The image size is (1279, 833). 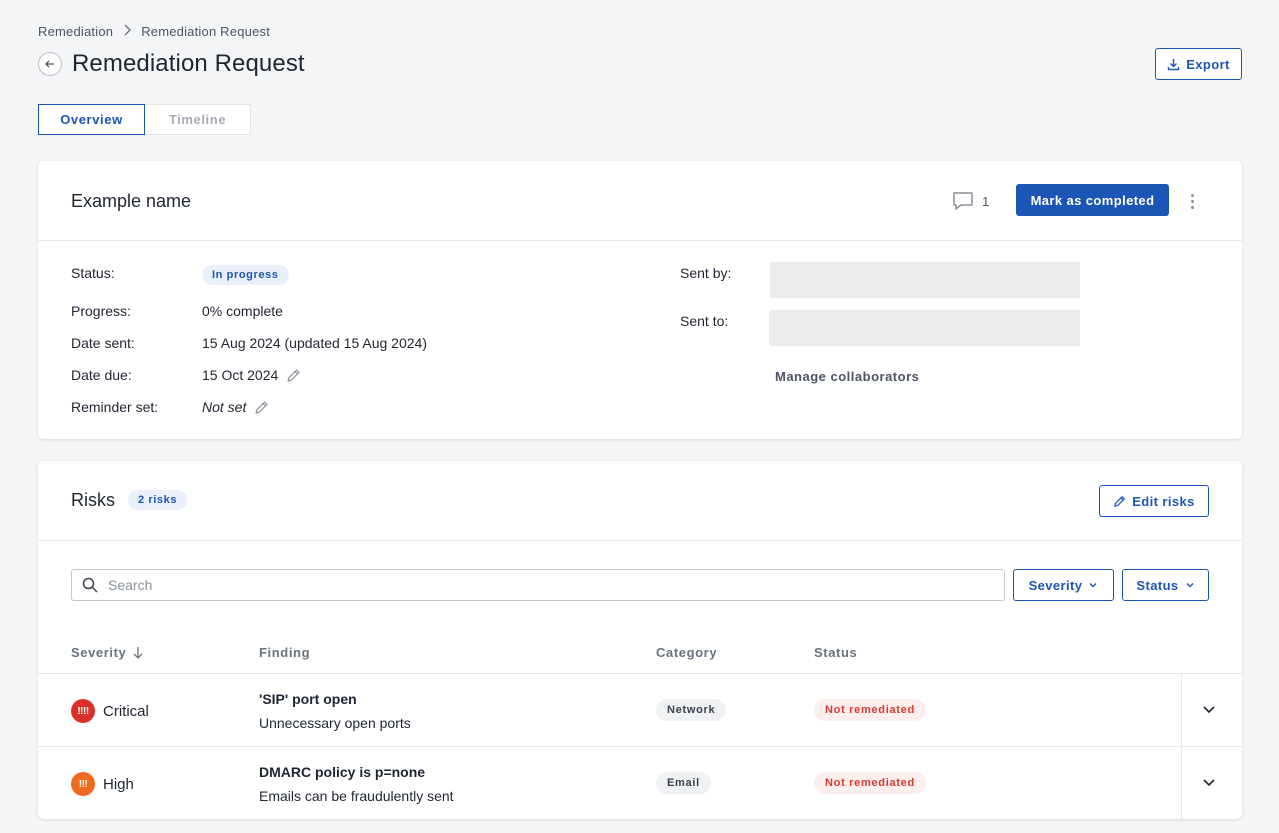 I want to click on edit-risks-button: Edit risks, so click(x=1154, y=501).